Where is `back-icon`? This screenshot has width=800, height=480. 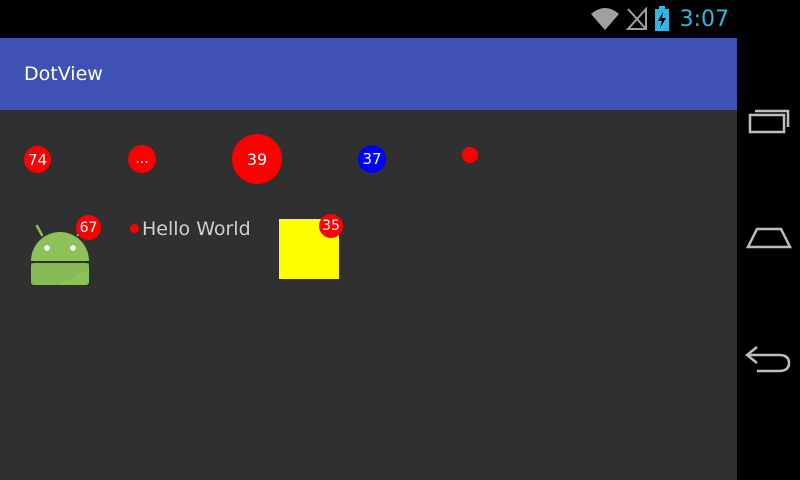 back-icon is located at coordinates (767, 359).